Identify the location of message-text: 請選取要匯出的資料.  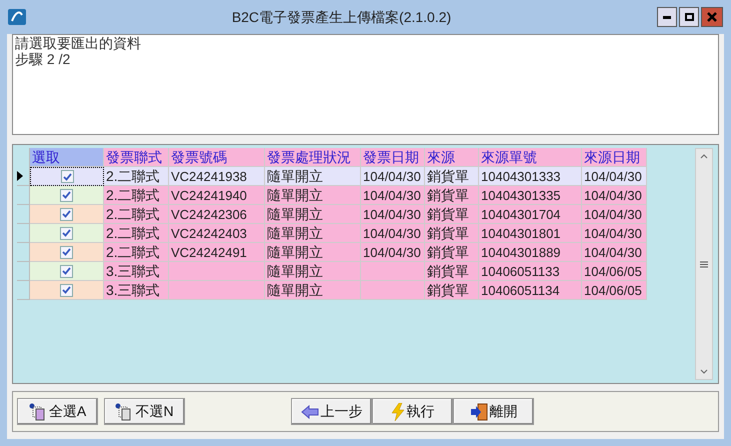
(78, 43).